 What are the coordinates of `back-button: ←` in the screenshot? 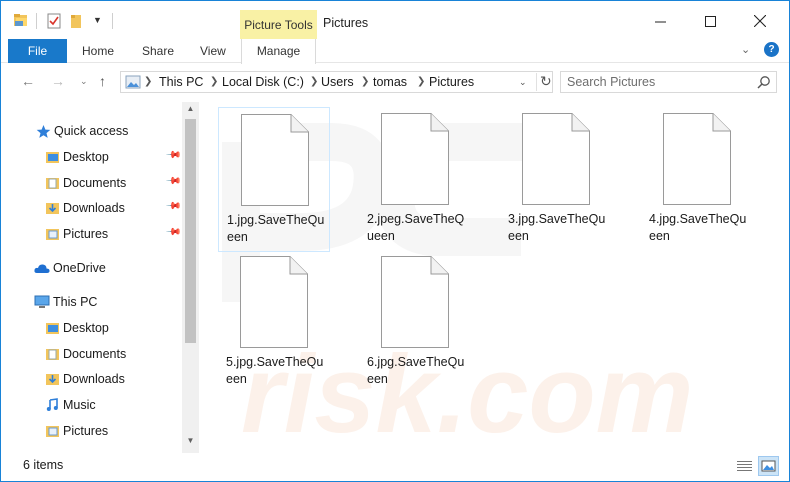 It's located at (28, 81).